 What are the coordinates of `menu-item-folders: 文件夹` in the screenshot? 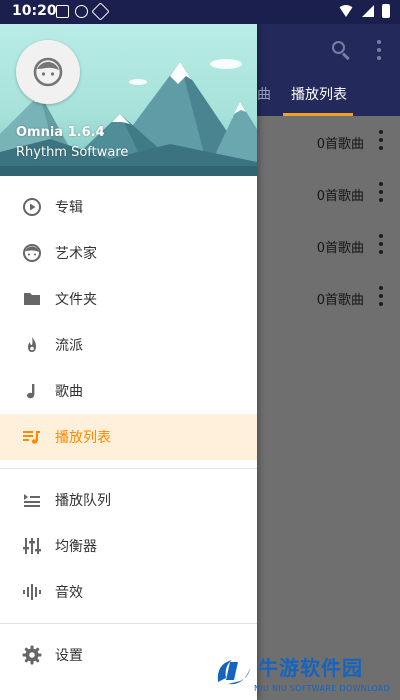 It's located at (128, 299).